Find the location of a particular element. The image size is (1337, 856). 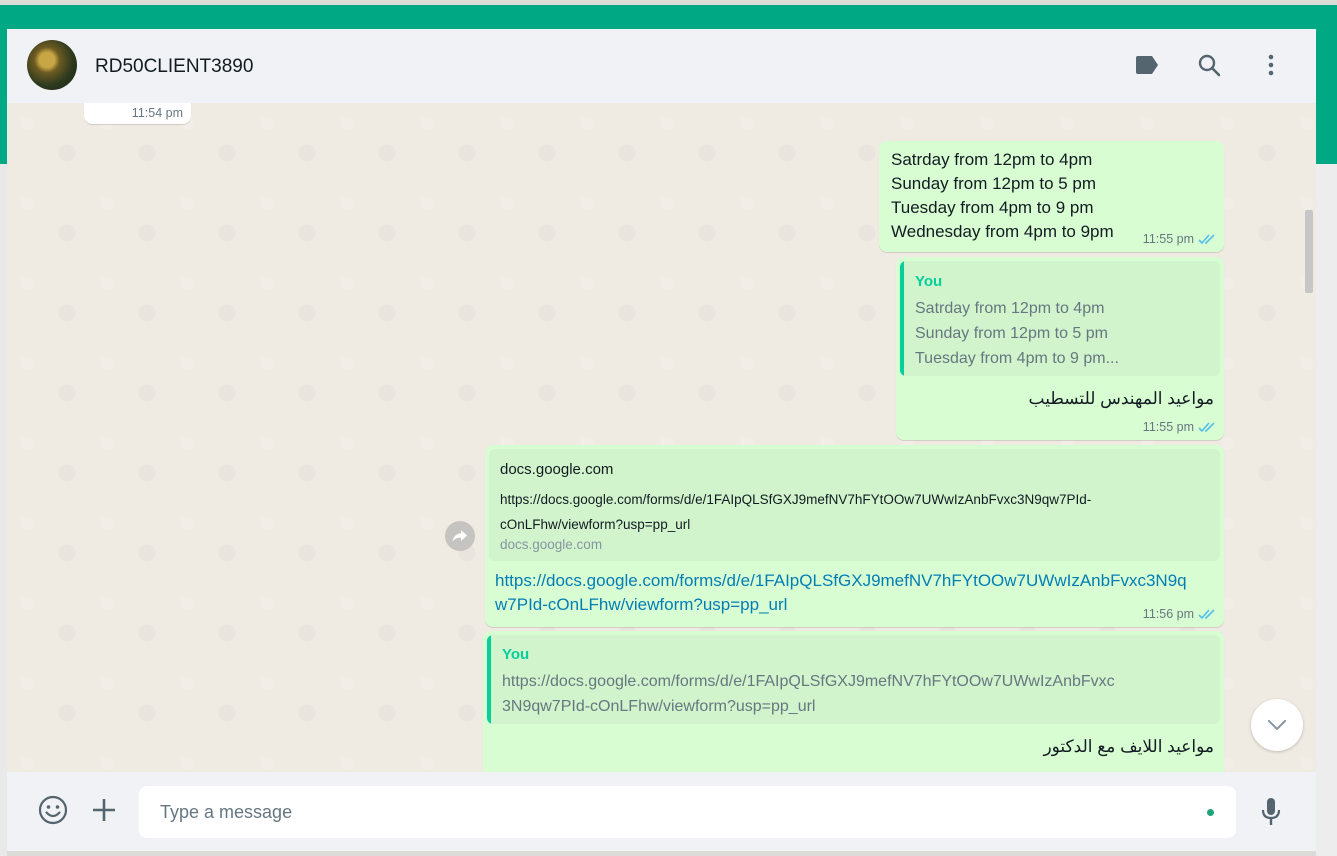

emoji-icon is located at coordinates (53, 810).